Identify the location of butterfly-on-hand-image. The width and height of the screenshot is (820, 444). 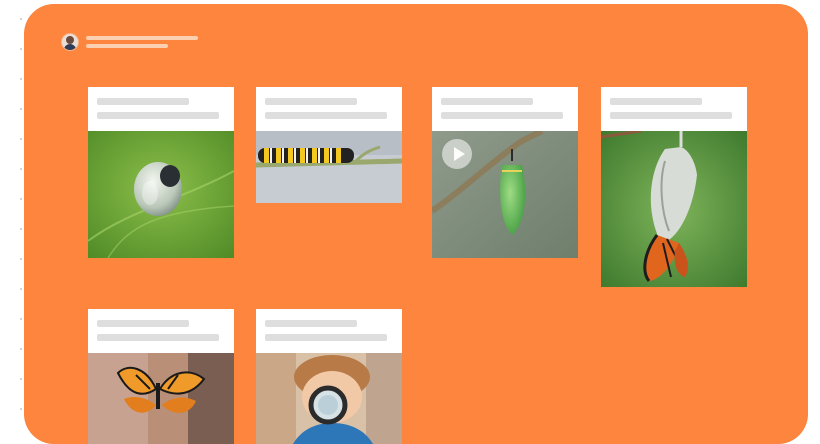
(161, 398).